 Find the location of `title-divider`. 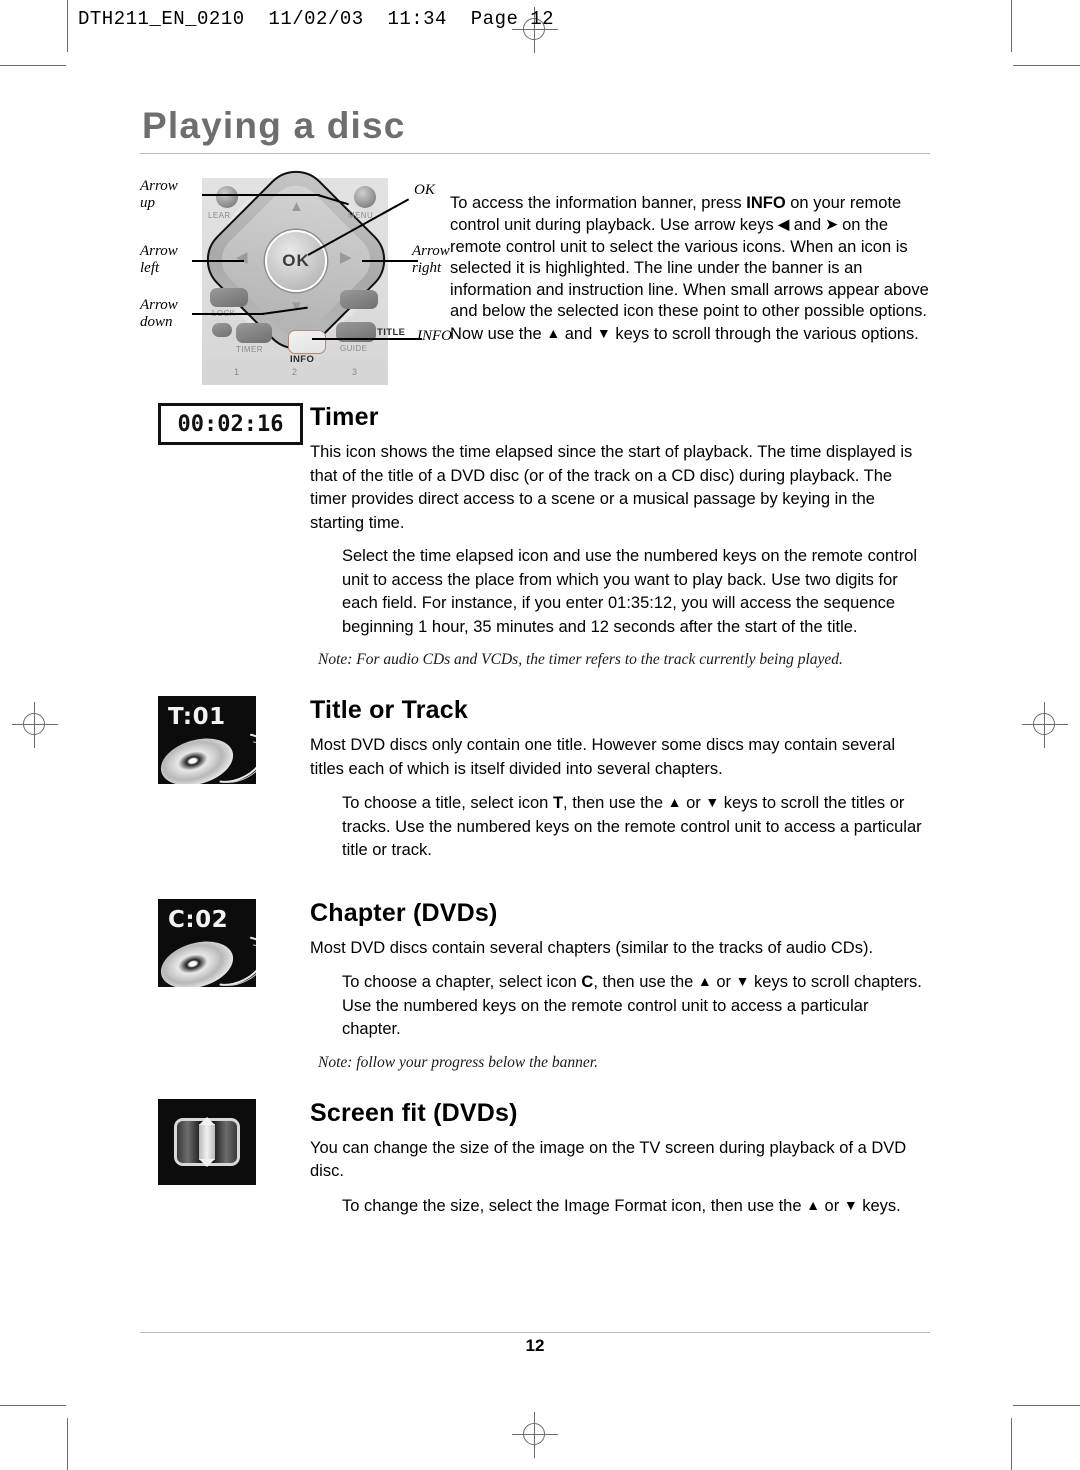

title-divider is located at coordinates (535, 153).